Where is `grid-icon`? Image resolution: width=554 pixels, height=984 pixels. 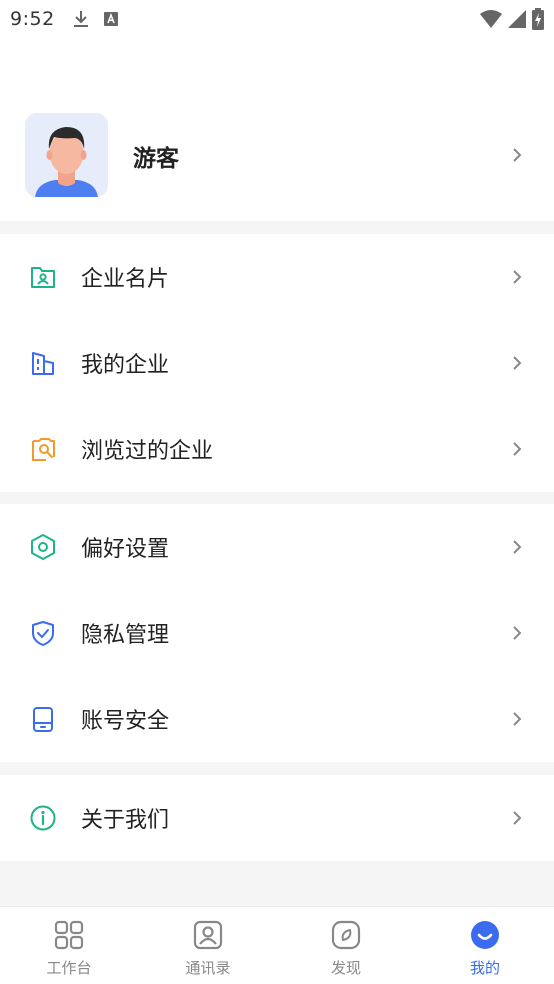
grid-icon is located at coordinates (69, 935).